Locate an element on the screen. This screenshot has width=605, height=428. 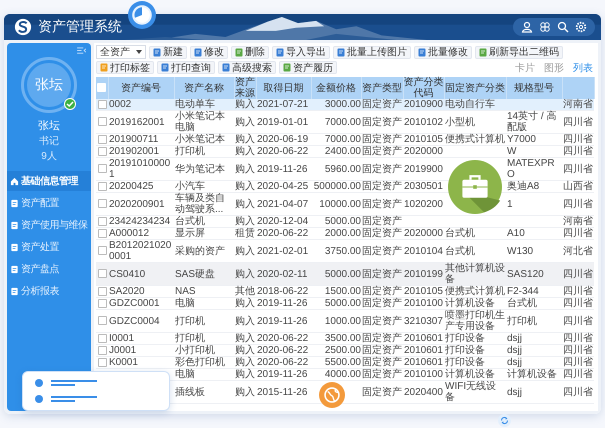
table-cell: 租赁 is located at coordinates (245, 233).